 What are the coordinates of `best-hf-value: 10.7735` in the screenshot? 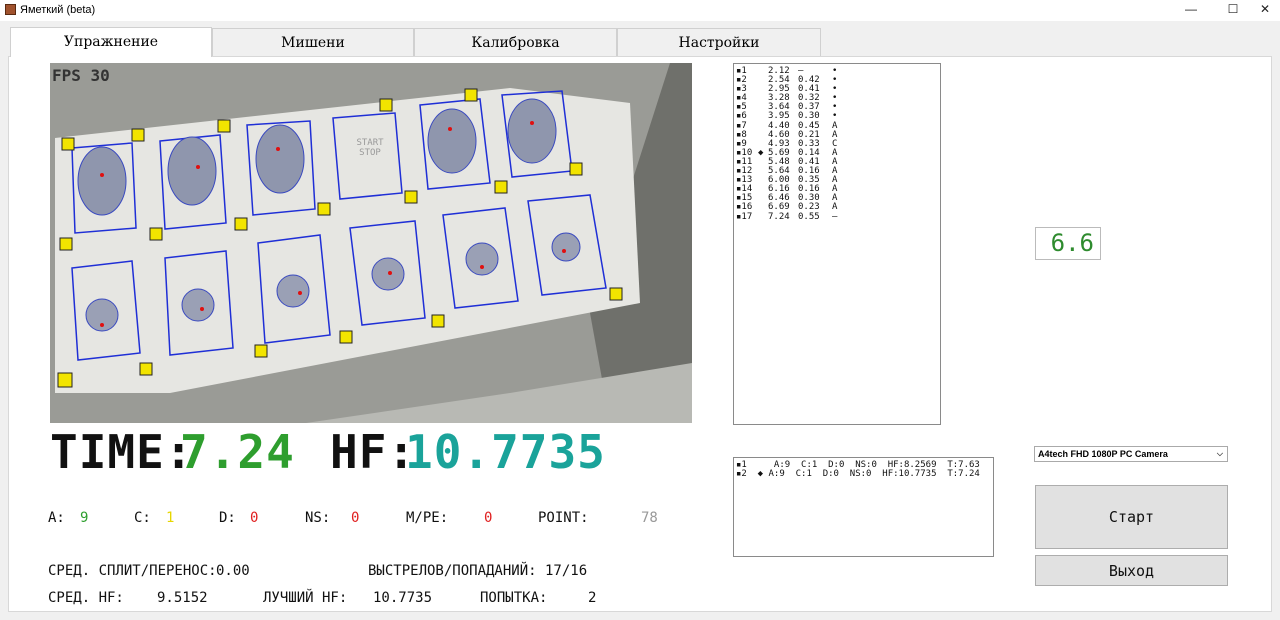 It's located at (403, 598).